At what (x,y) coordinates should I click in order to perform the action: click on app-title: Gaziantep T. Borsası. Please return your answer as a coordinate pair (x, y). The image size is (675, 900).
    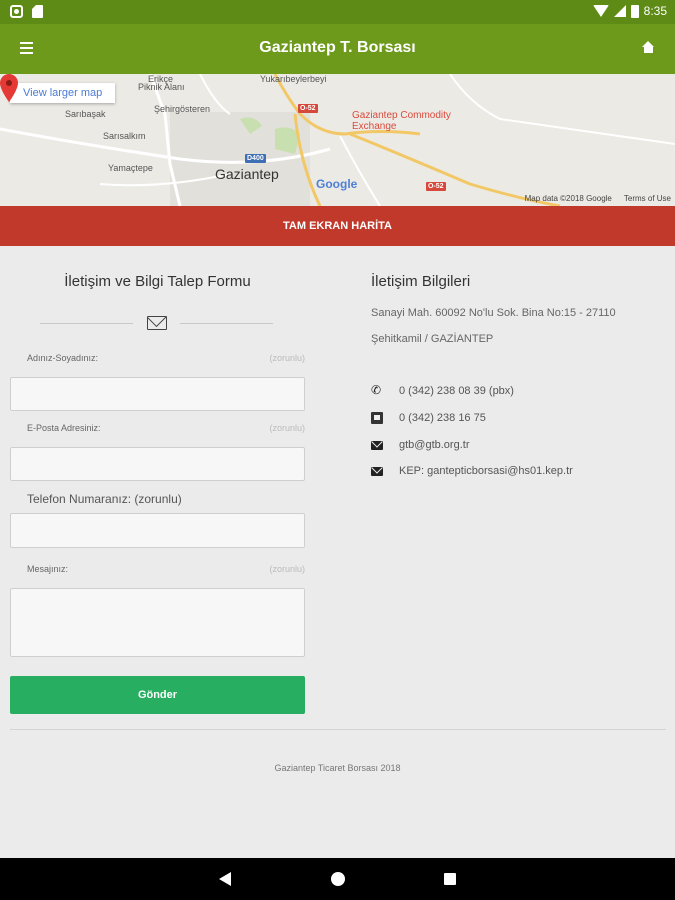
    Looking at the image, I should click on (337, 47).